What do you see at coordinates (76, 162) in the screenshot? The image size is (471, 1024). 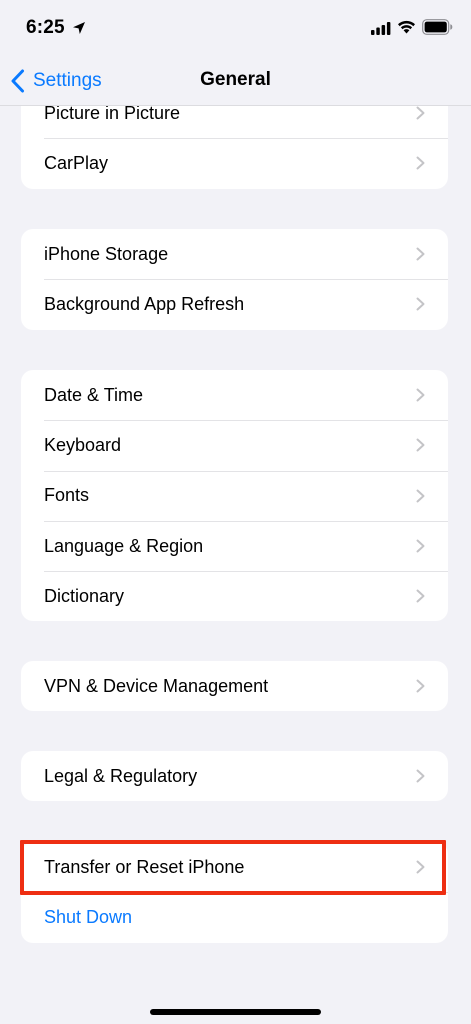 I see `row-label: CarPlay` at bounding box center [76, 162].